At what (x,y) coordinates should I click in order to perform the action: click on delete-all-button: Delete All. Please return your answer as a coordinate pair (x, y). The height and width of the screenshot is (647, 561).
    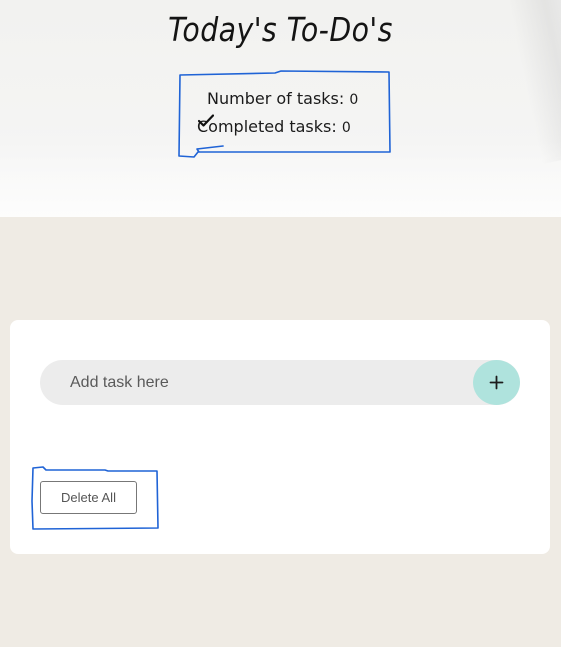
    Looking at the image, I should click on (88, 497).